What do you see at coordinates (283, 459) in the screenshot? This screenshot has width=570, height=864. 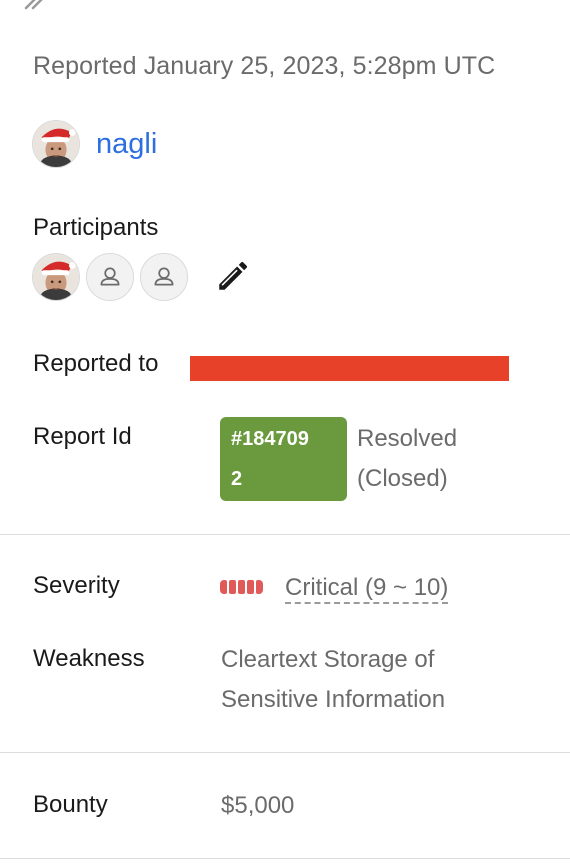 I see `report-id-badge: #184709 2` at bounding box center [283, 459].